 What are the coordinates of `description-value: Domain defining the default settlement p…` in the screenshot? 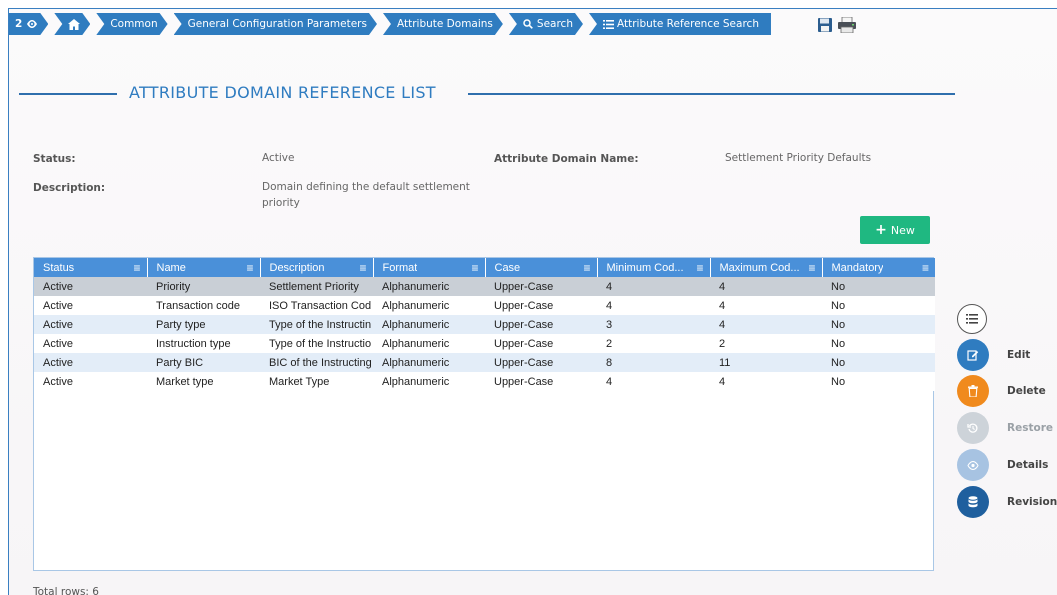 It's located at (366, 195).